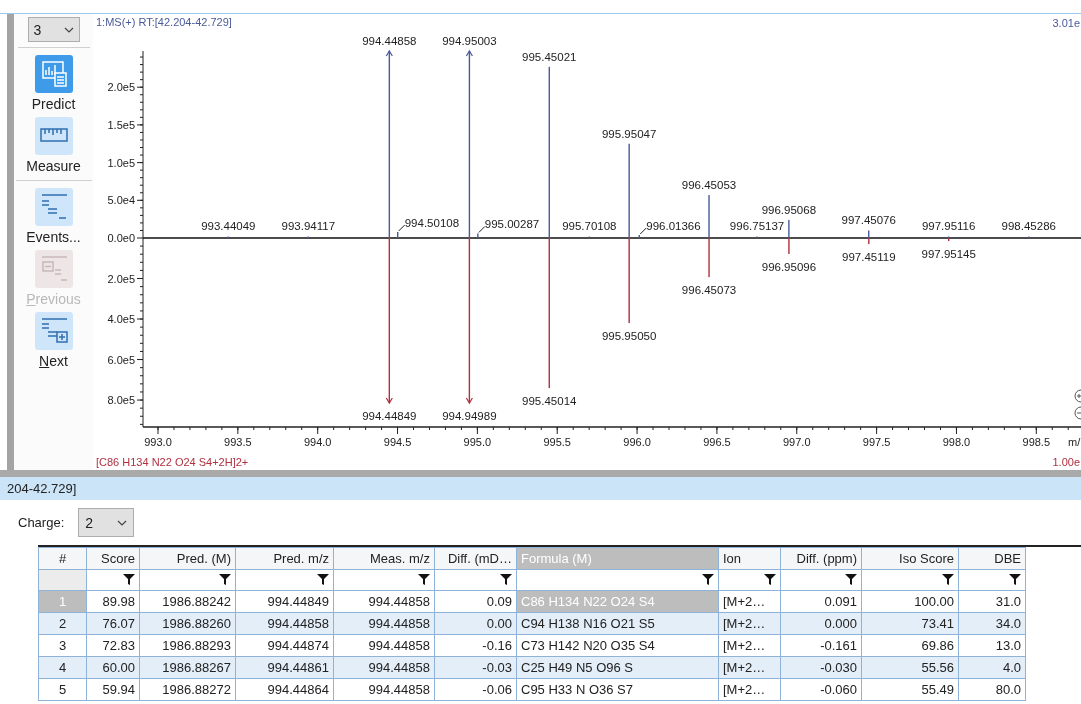  Describe the element at coordinates (53, 331) in the screenshot. I see `next-icon` at that location.